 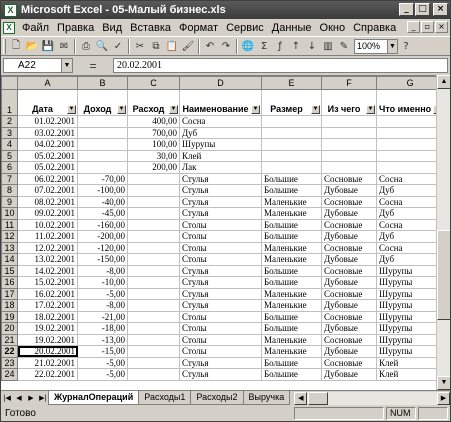 I want to click on cell: 07.02.2001, so click(x=47, y=190).